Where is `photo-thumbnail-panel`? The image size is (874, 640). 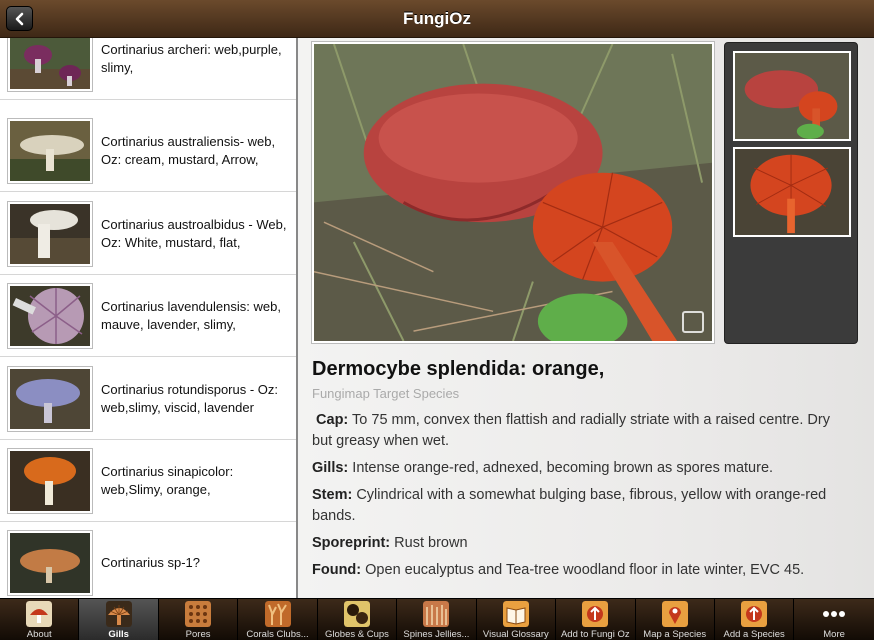
photo-thumbnail-panel is located at coordinates (791, 193).